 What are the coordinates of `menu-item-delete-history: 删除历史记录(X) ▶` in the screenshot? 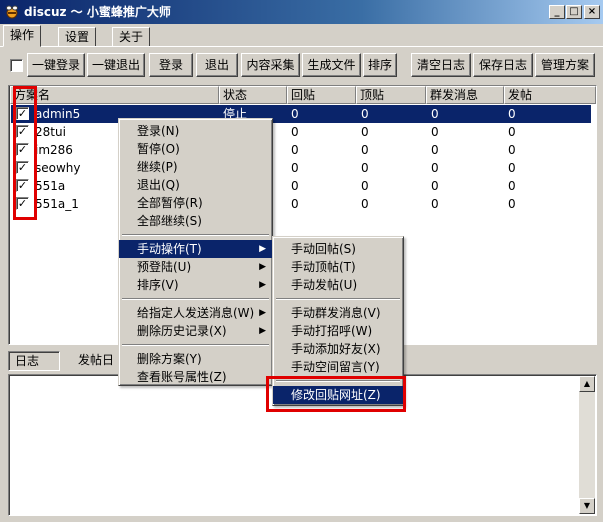 It's located at (195, 331).